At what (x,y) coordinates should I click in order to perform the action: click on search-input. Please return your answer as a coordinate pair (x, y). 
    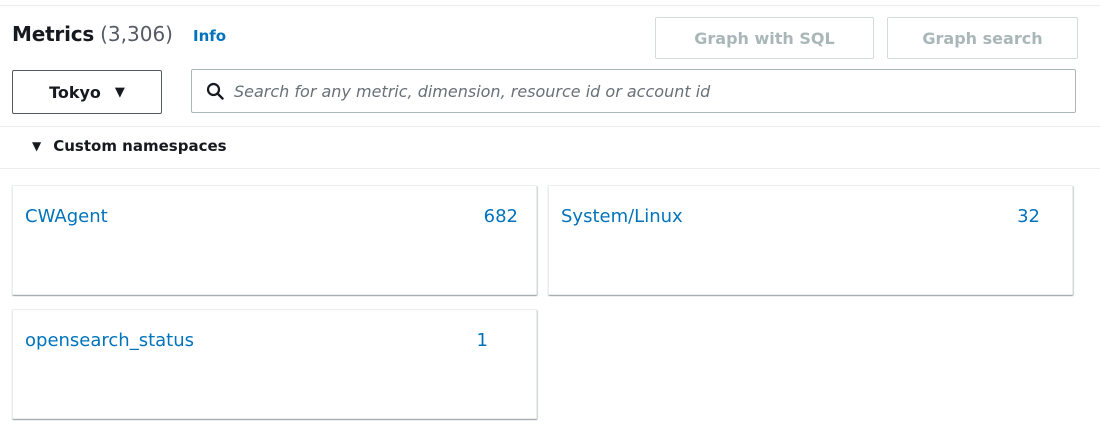
    Looking at the image, I should click on (654, 91).